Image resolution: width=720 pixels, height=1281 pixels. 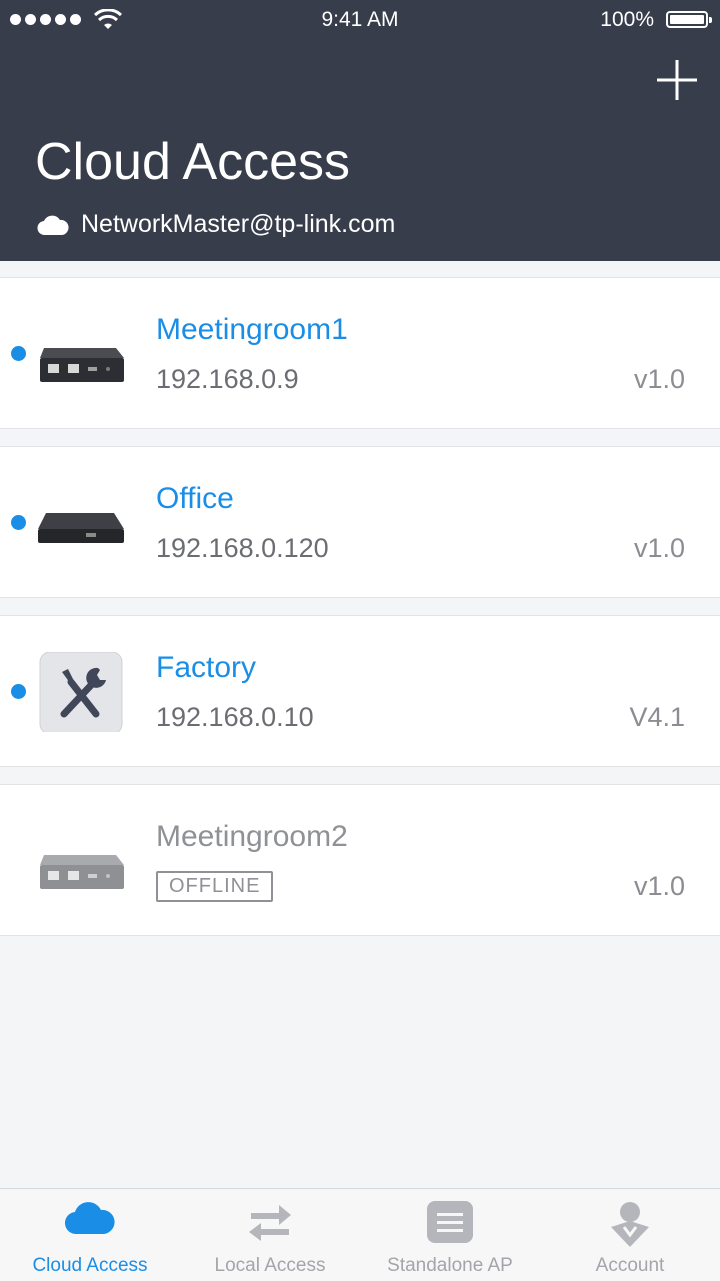 I want to click on add-button, so click(x=677, y=80).